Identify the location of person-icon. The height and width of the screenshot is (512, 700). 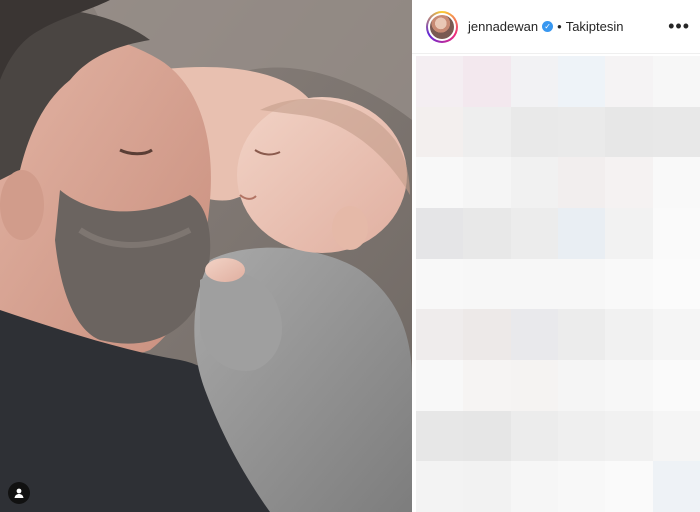
(19, 493).